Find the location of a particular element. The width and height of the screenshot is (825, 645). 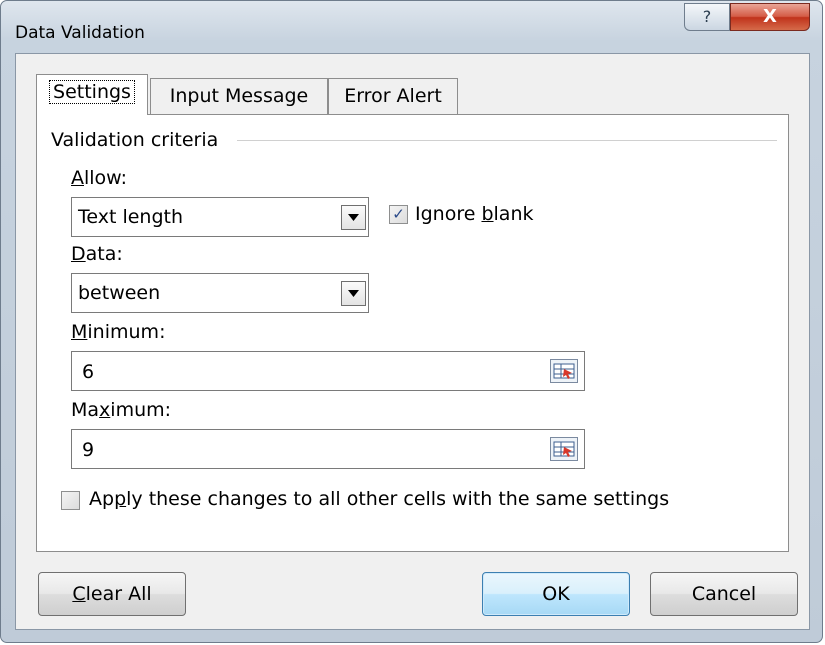

tab-error-alert-label: Error Alert is located at coordinates (393, 96).